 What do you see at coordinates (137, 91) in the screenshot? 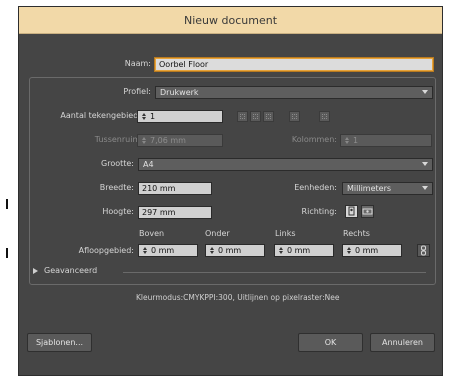
I see `profile-label: Profiel:` at bounding box center [137, 91].